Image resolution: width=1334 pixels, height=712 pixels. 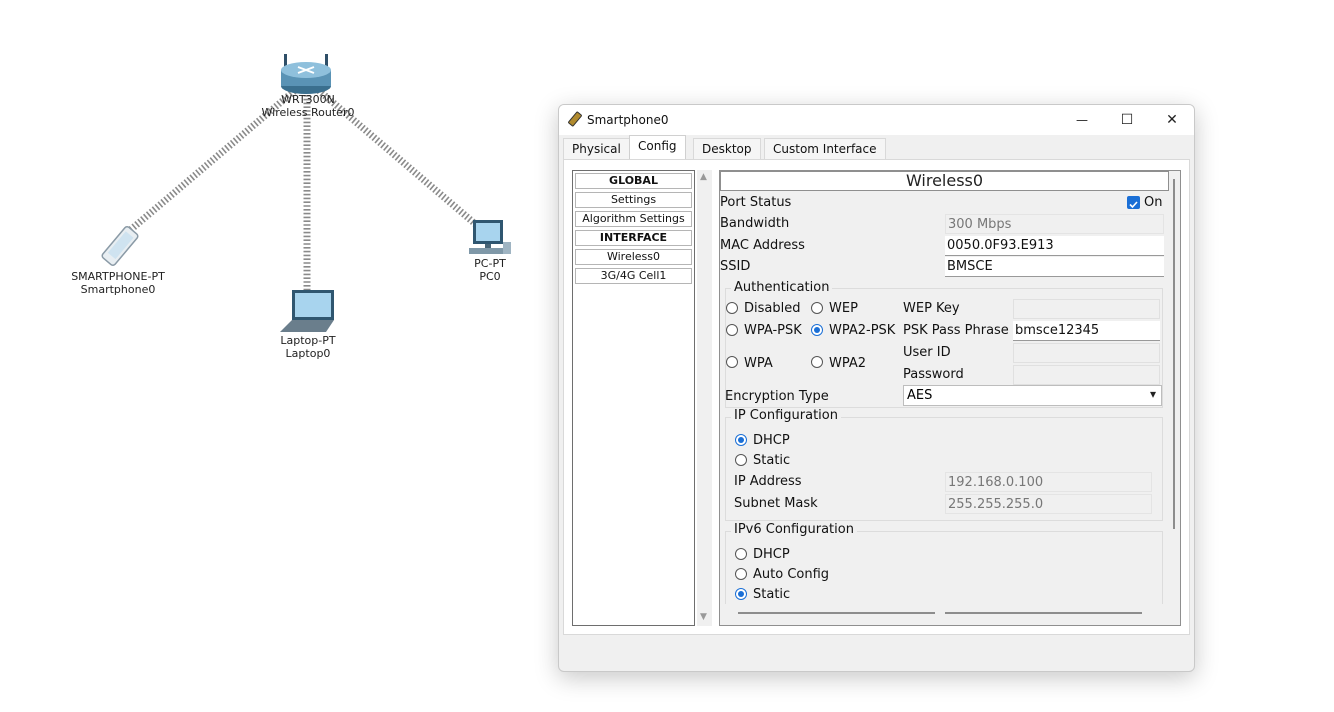 I want to click on authentication-title: Authentication, so click(x=782, y=287).